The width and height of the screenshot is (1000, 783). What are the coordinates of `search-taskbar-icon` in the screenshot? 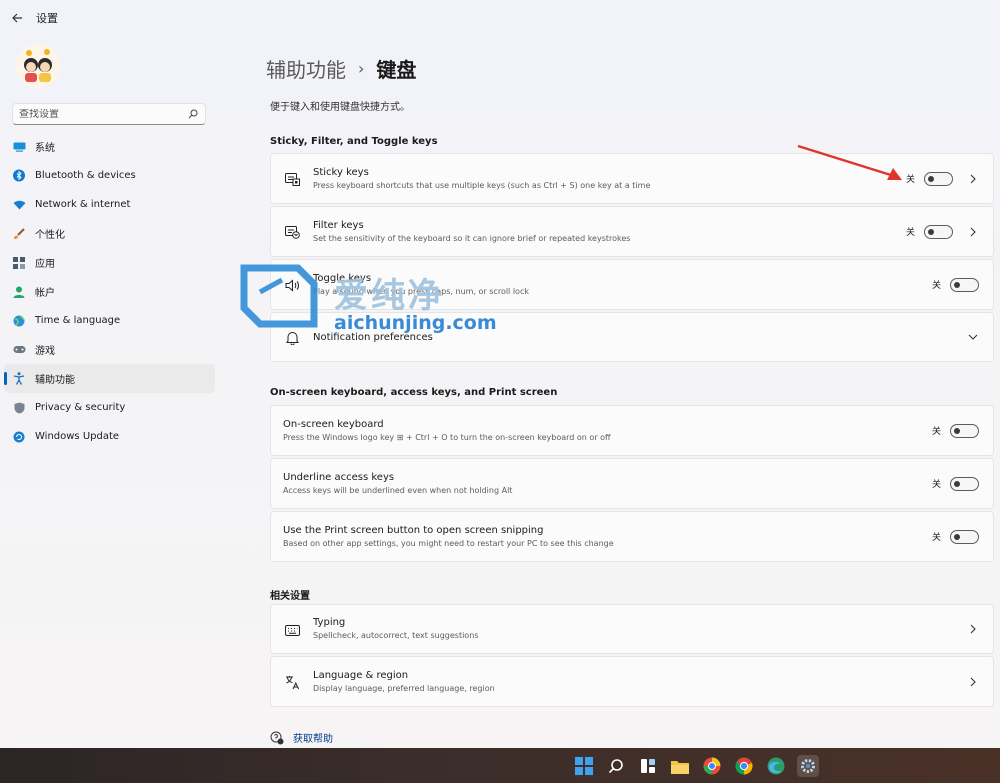 It's located at (616, 766).